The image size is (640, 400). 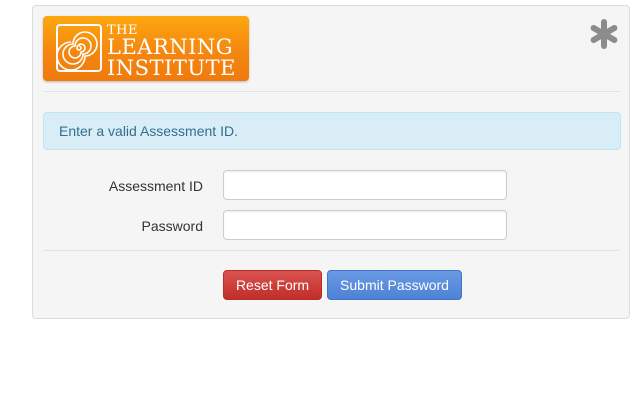 What do you see at coordinates (171, 68) in the screenshot?
I see `logo-line-institute: INSTITUTE` at bounding box center [171, 68].